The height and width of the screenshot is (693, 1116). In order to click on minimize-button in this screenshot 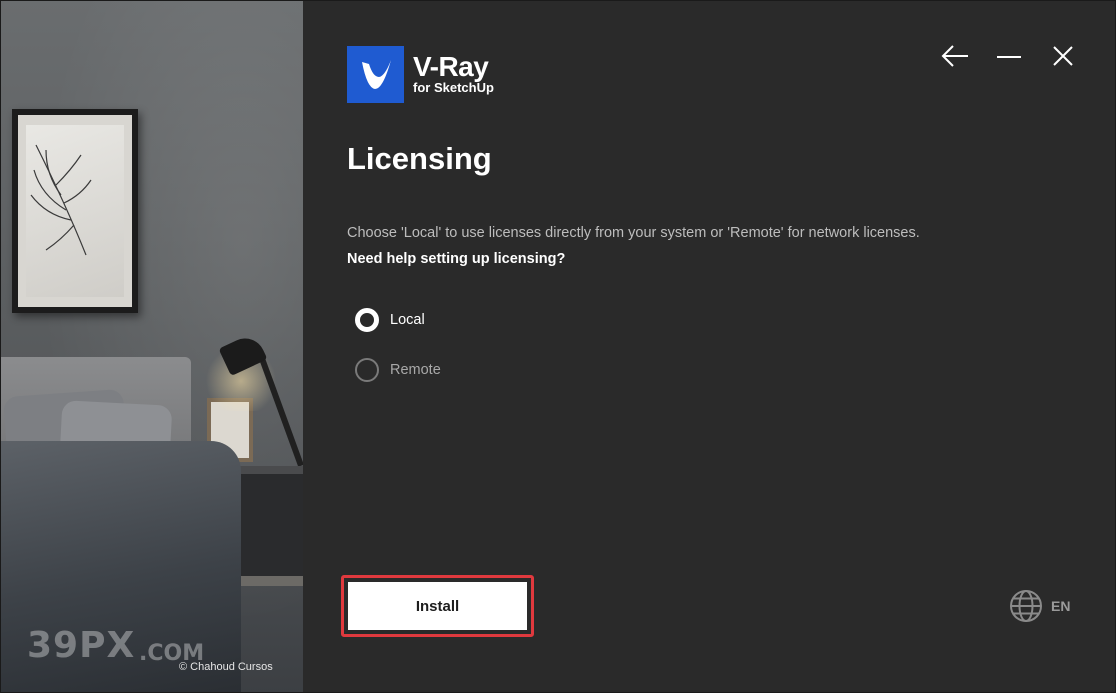, I will do `click(1009, 56)`.